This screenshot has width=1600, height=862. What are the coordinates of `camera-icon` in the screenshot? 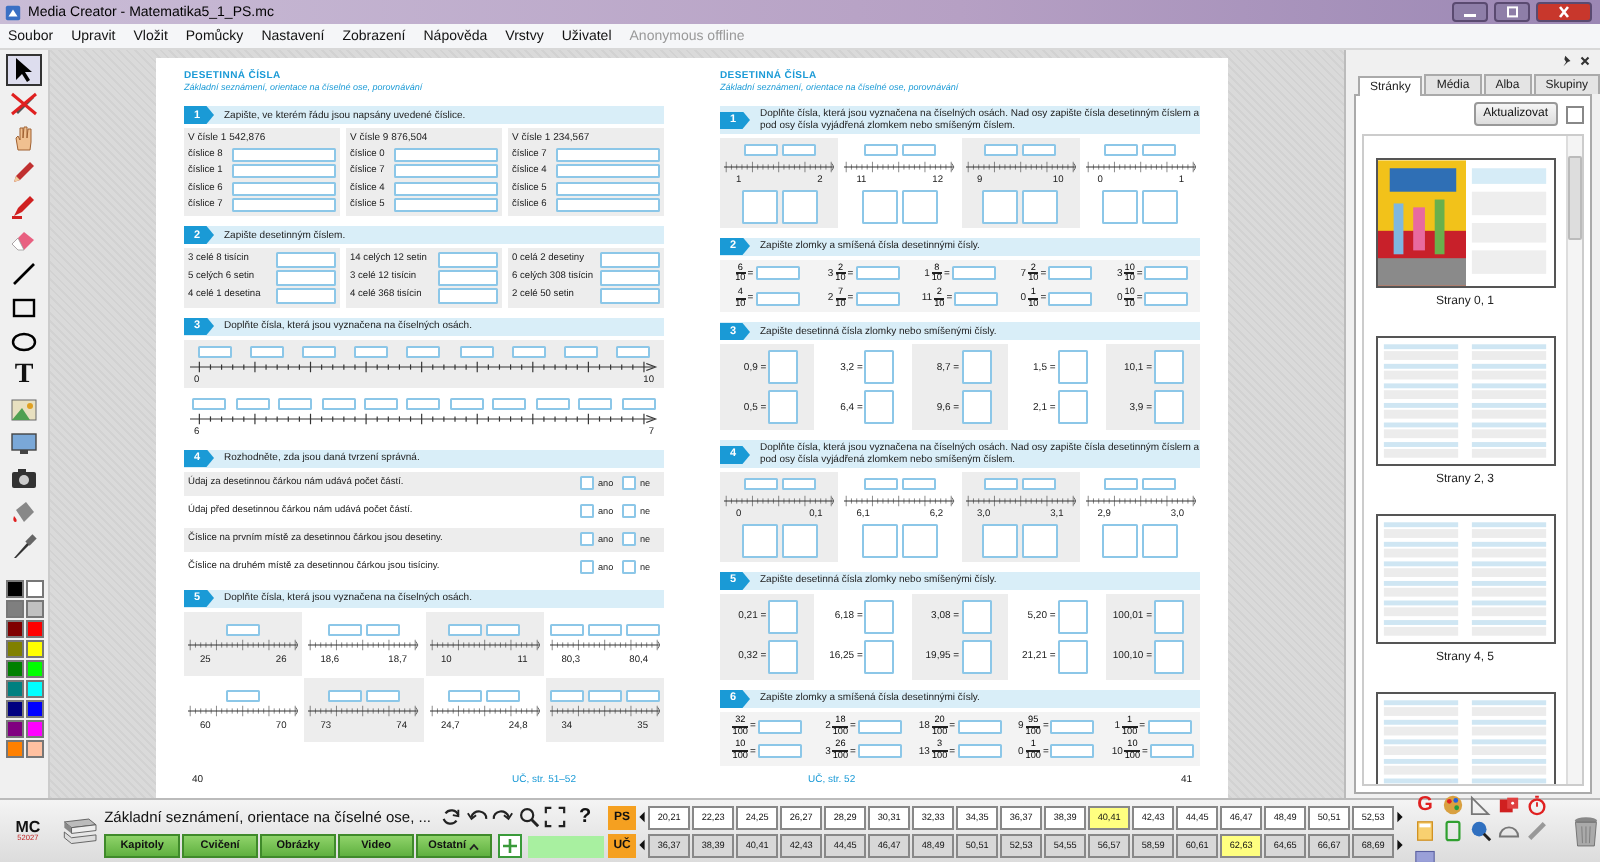 It's located at (24, 478).